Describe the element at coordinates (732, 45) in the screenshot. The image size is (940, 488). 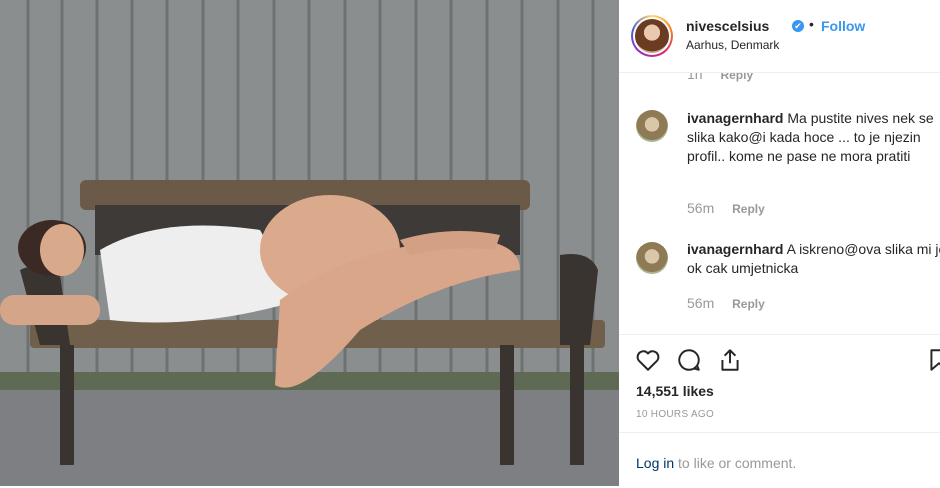
I see `post-location: Aarhus, Denmark` at that location.